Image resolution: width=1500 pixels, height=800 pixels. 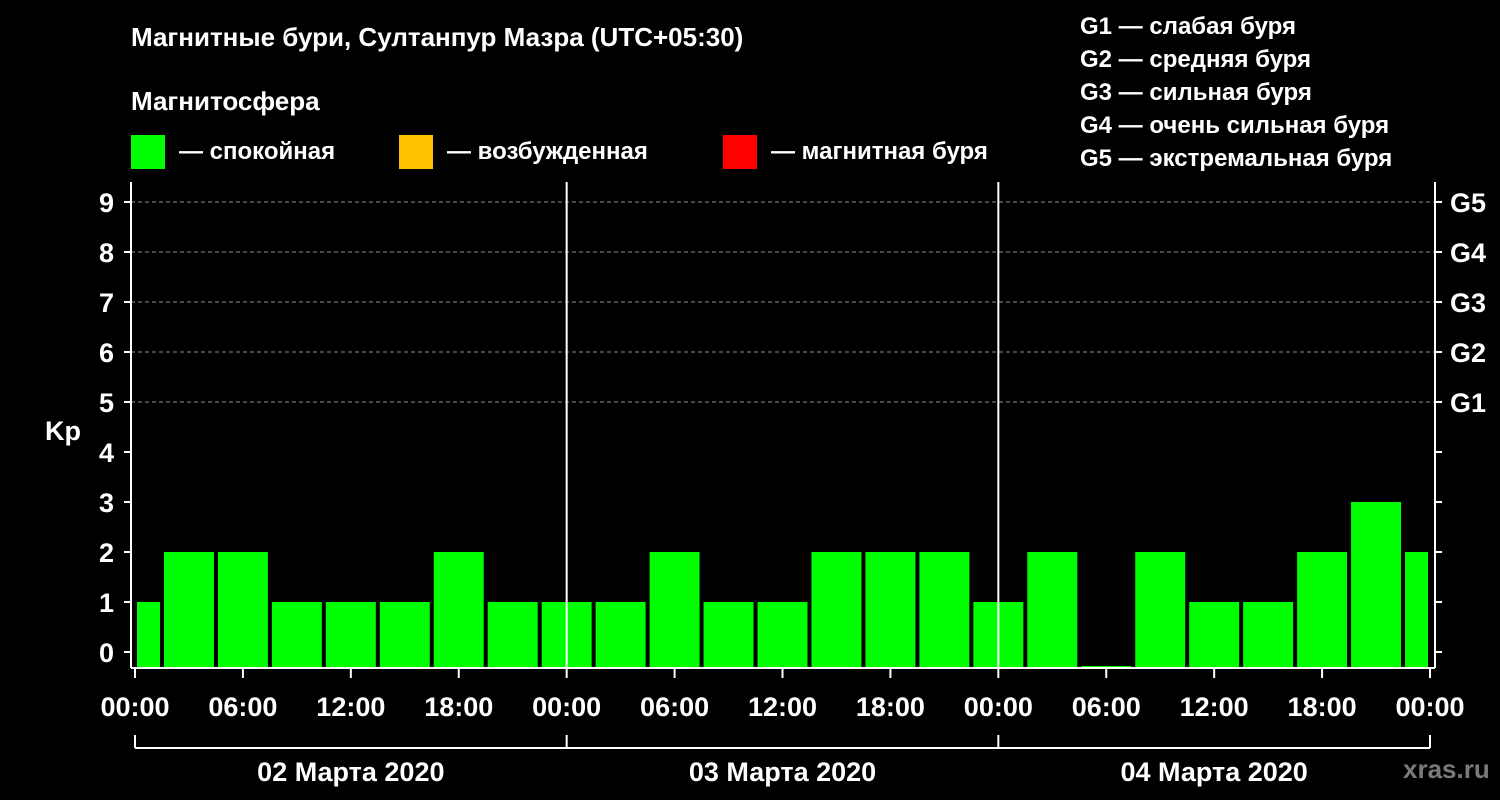 What do you see at coordinates (458, 707) in the screenshot?
I see `x-tick-label-3: 18:00` at bounding box center [458, 707].